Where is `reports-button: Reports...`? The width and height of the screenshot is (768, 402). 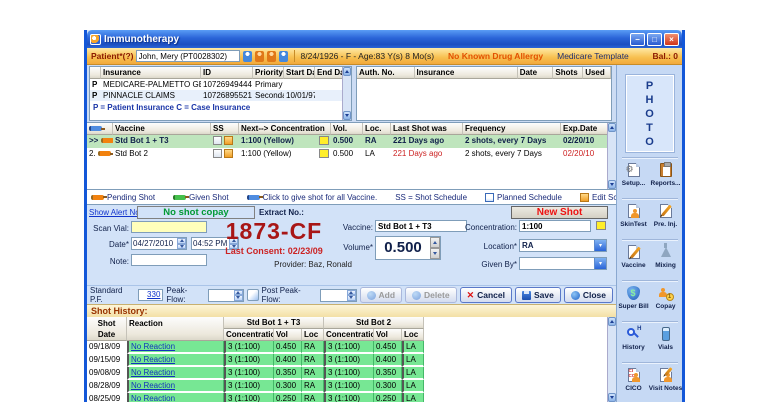 reports-button: Reports... is located at coordinates (666, 178).